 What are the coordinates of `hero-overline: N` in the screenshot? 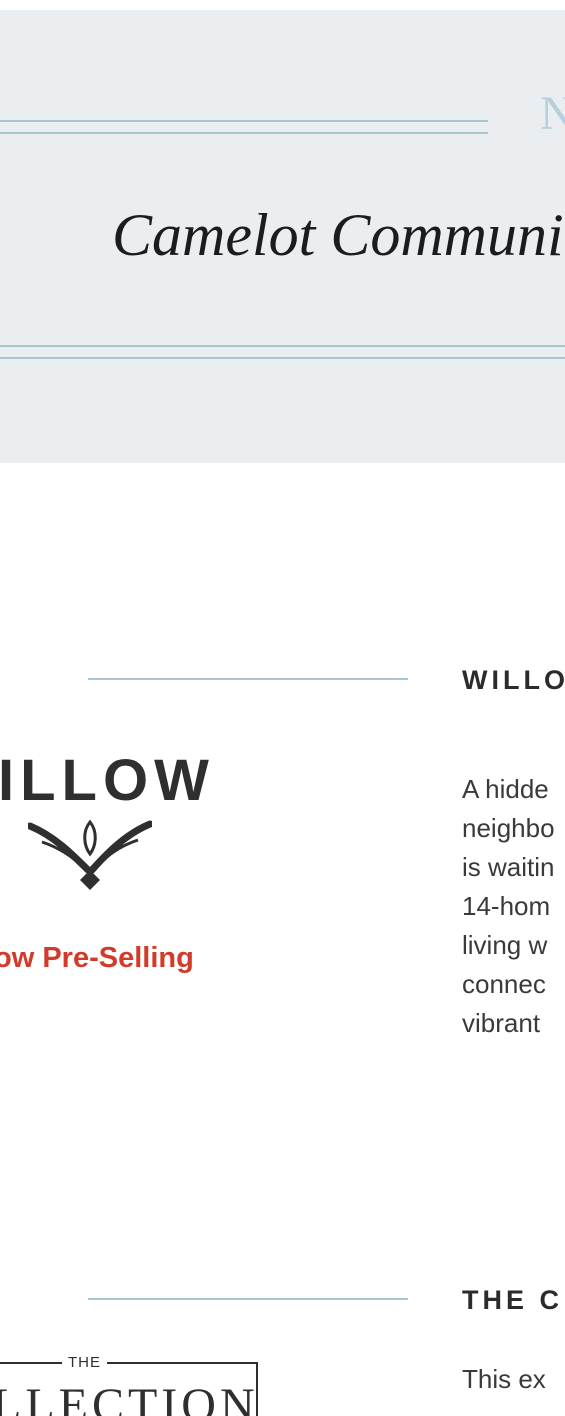 It's located at (552, 113).